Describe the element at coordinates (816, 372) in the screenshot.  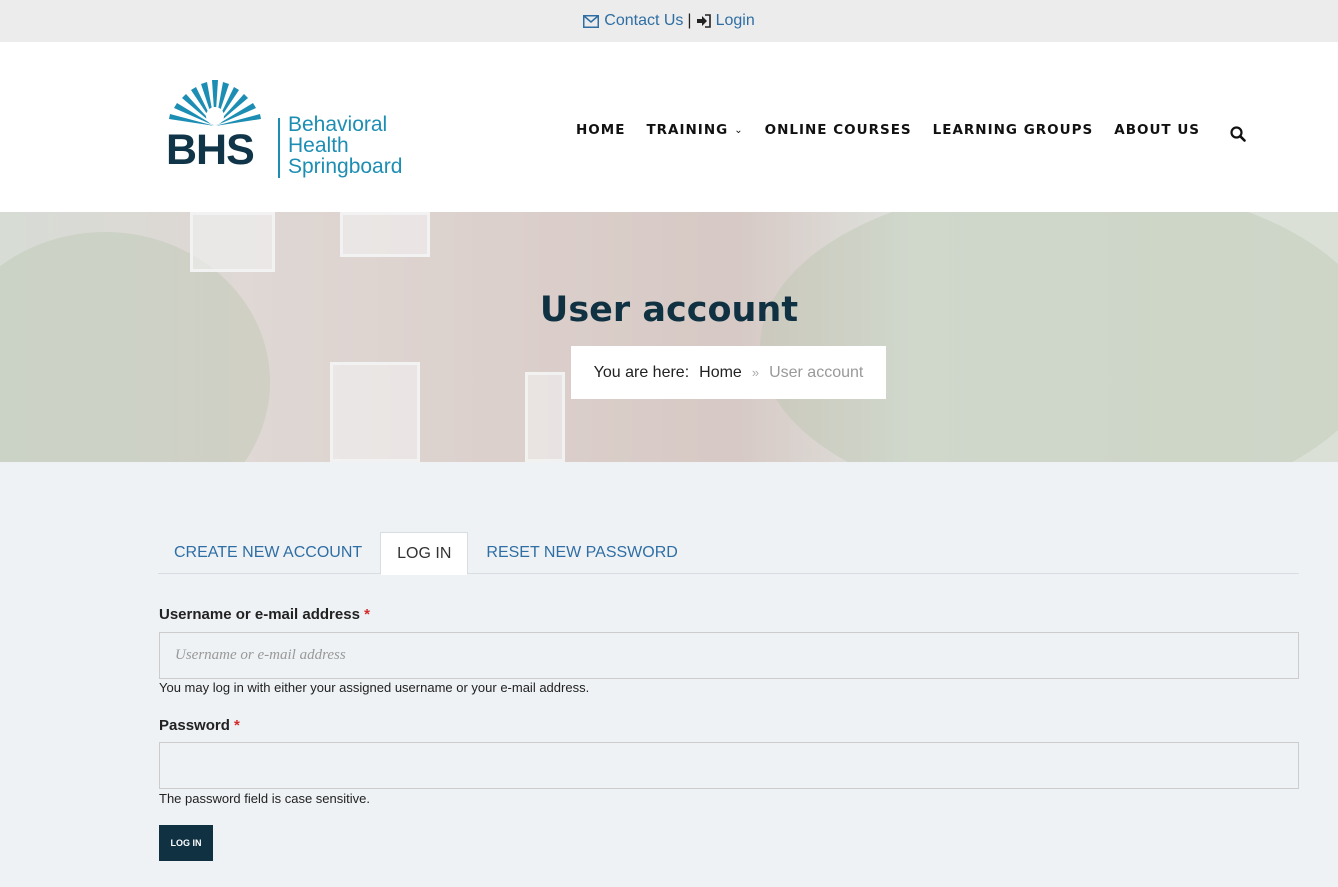
I see `breadcrumb-current: User account` at that location.